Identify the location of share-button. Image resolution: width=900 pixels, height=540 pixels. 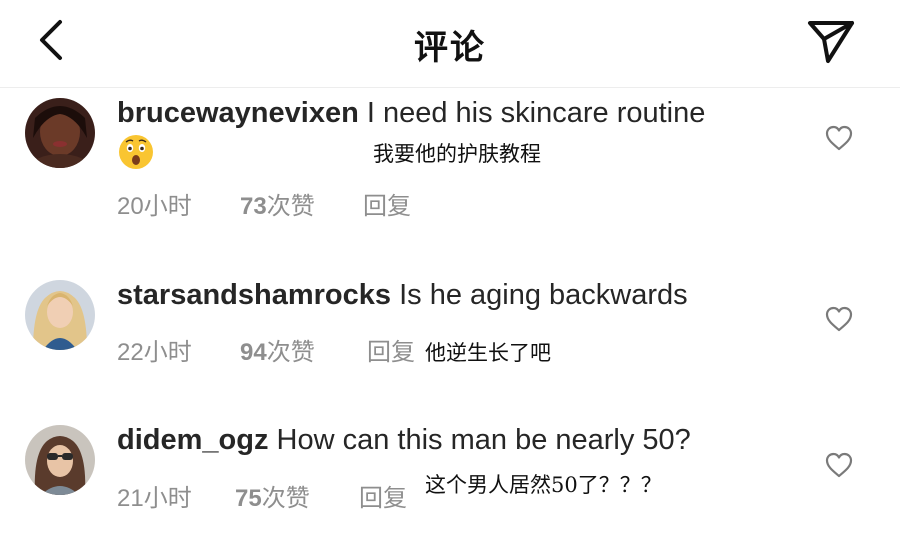
(831, 40).